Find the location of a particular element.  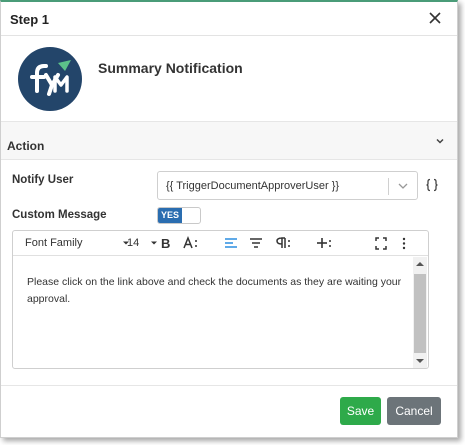

text-style-icon is located at coordinates (190, 242).